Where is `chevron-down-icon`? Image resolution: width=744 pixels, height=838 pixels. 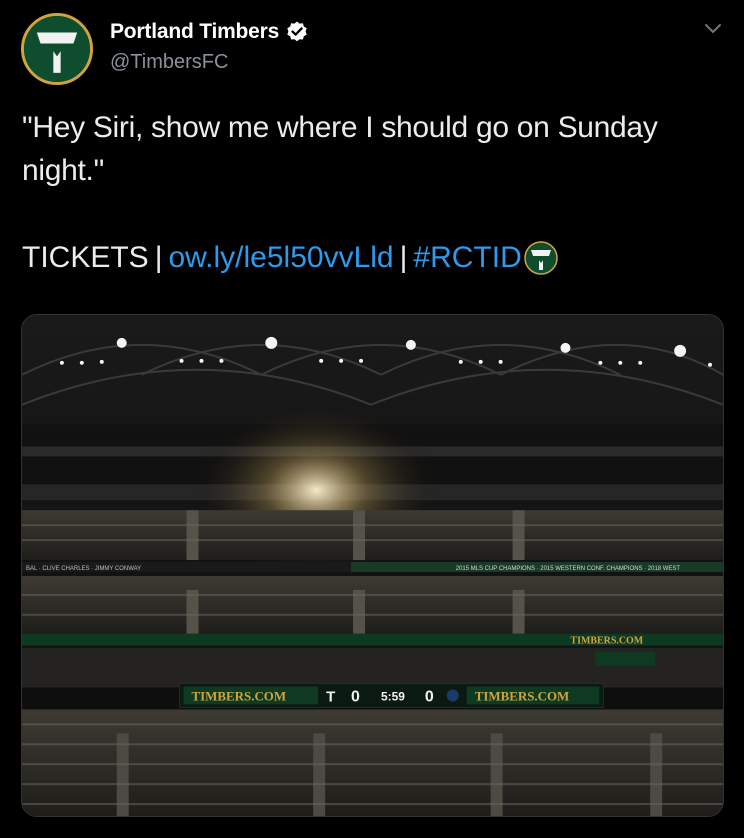
chevron-down-icon is located at coordinates (713, 29).